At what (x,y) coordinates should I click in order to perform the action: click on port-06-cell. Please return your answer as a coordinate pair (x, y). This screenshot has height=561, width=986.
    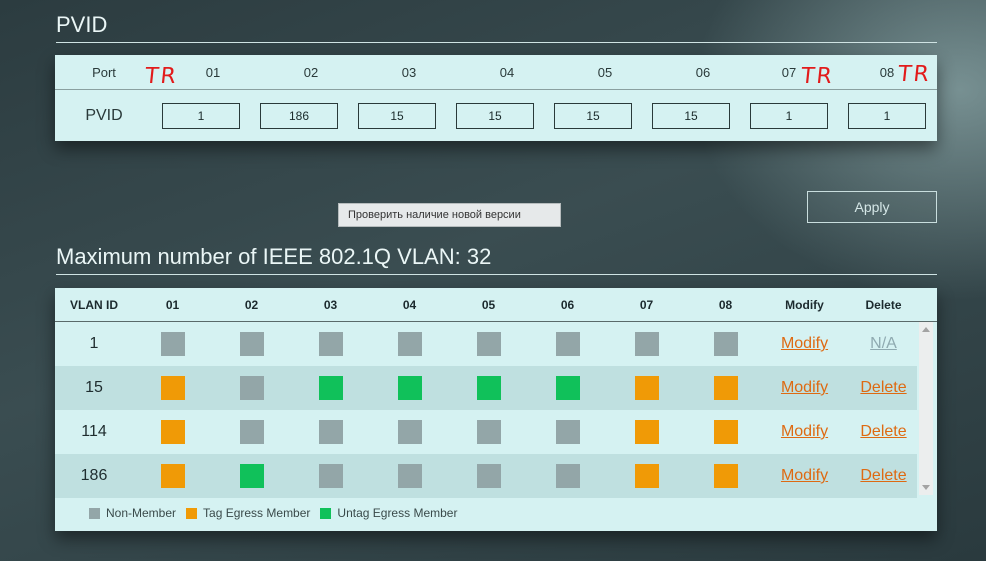
    Looking at the image, I should click on (567, 432).